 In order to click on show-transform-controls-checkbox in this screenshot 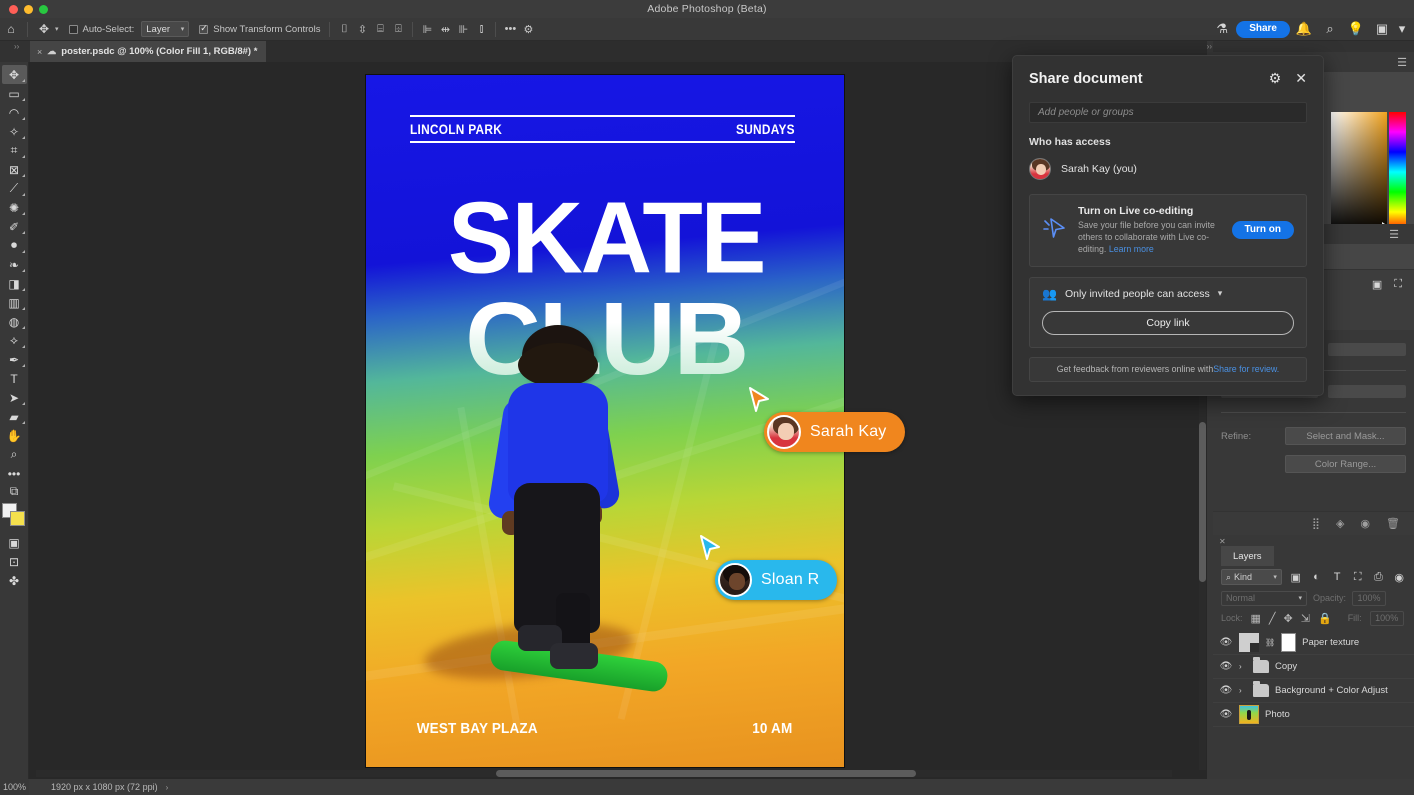, I will do `click(204, 28)`.